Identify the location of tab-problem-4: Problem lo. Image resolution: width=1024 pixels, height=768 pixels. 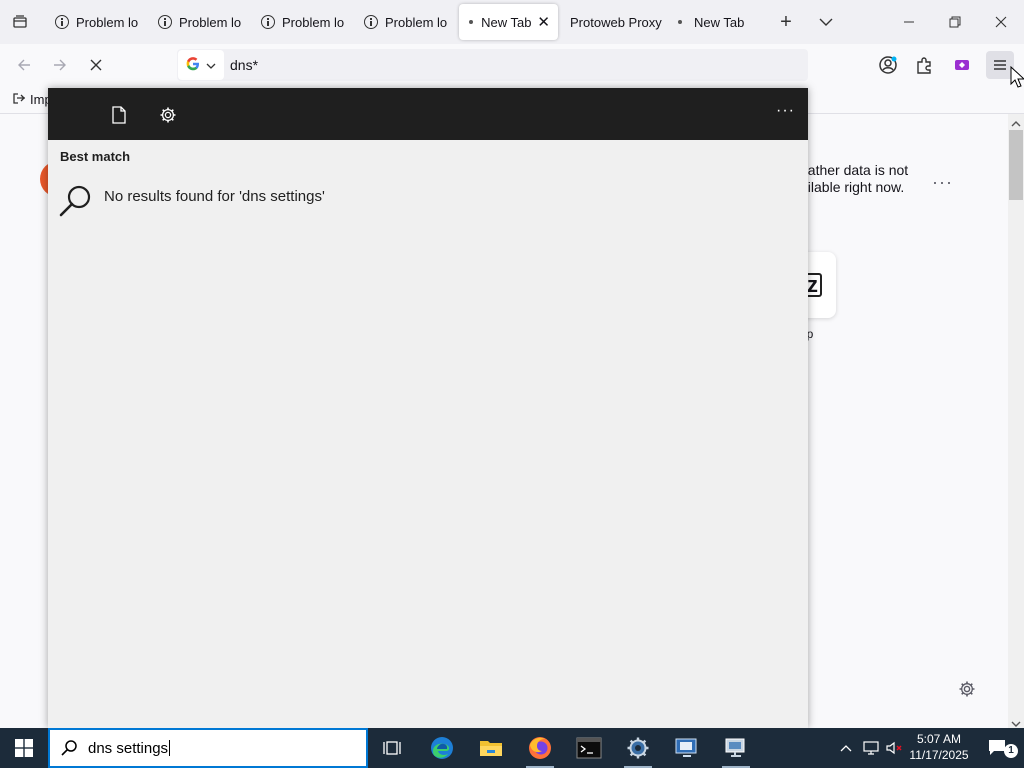
(405, 22).